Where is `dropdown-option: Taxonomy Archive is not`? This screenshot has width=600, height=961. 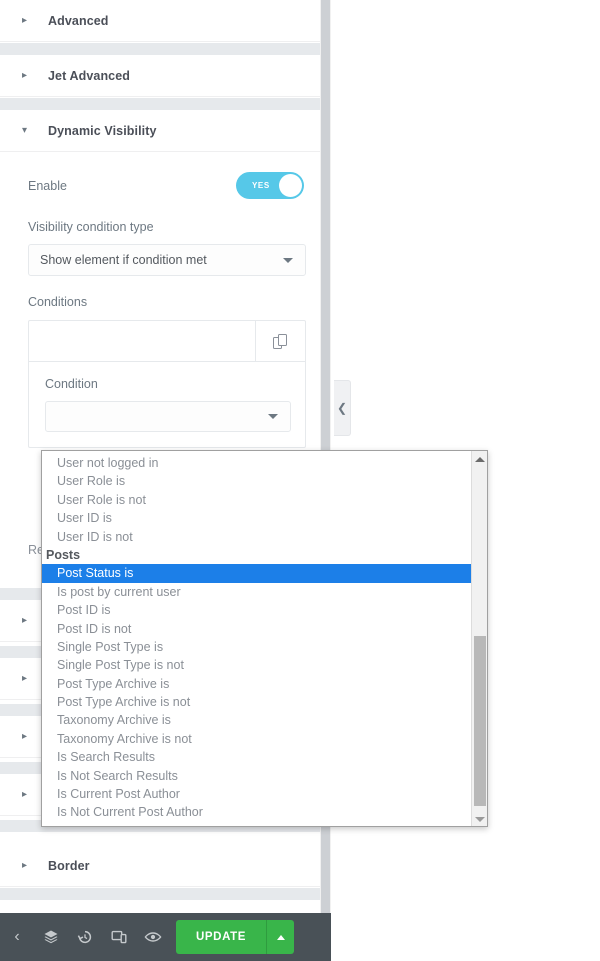
dropdown-option: Taxonomy Archive is not is located at coordinates (257, 739).